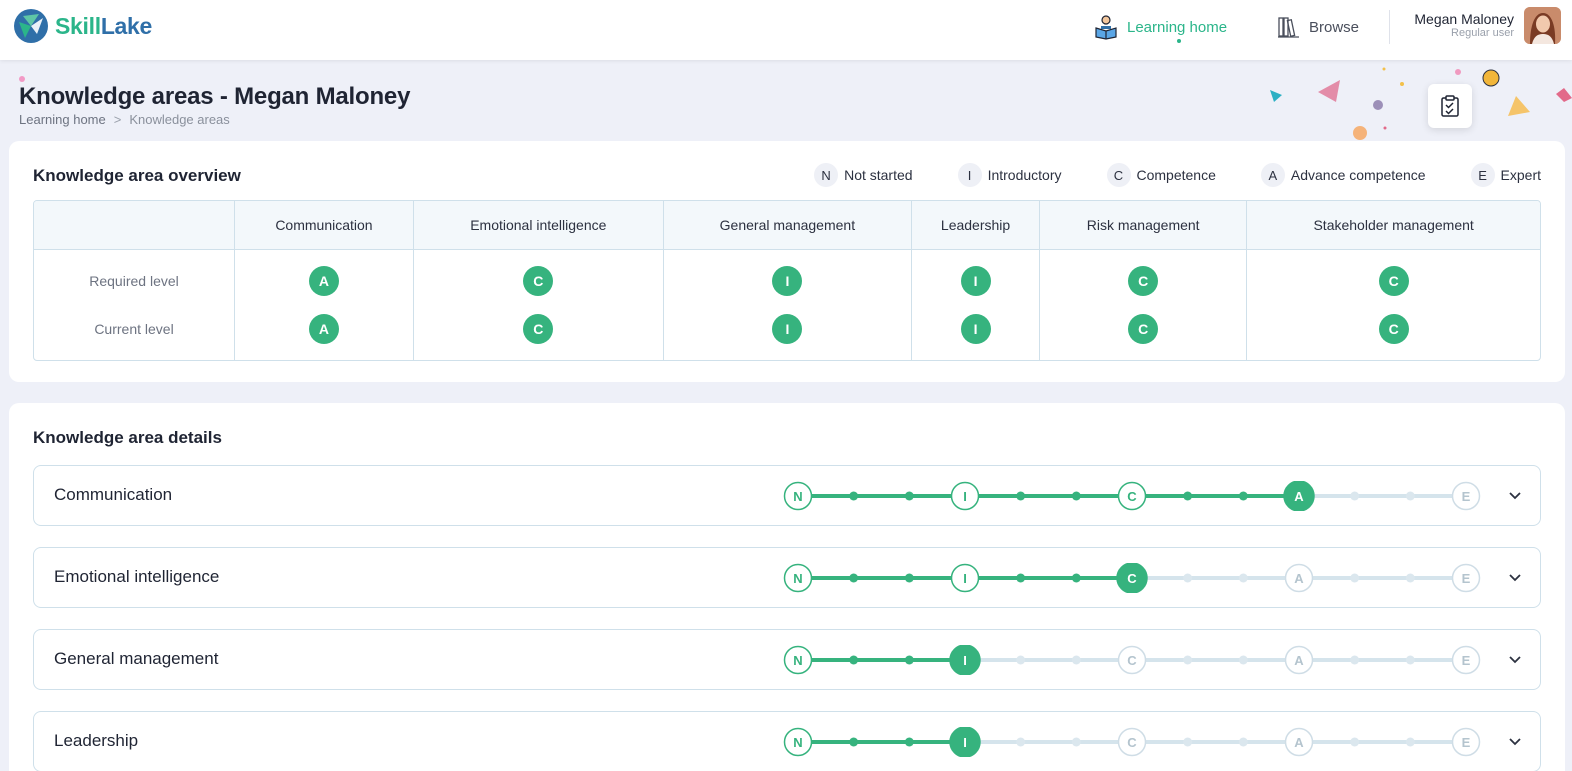 Image resolution: width=1572 pixels, height=771 pixels. I want to click on knowledge-area-row: Communication N I C A E, so click(787, 495).